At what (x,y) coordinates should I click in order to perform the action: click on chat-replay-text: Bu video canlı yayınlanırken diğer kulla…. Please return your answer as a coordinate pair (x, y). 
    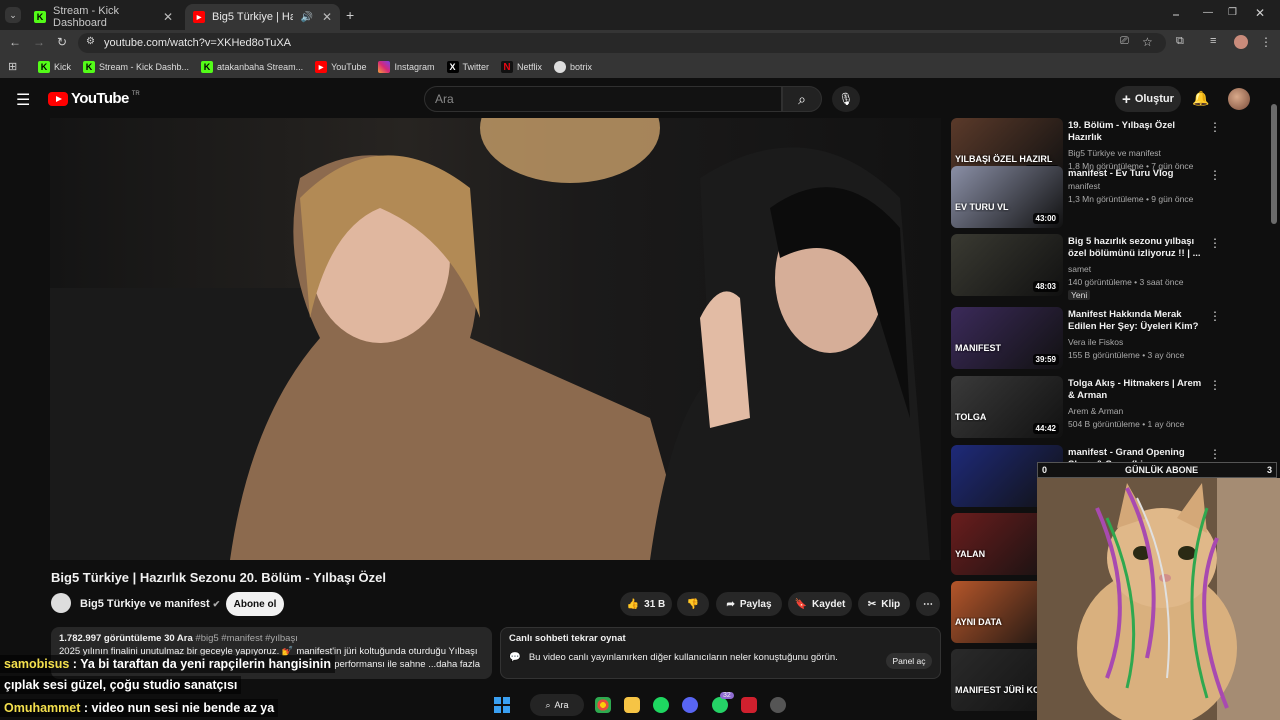
    Looking at the image, I should click on (683, 657).